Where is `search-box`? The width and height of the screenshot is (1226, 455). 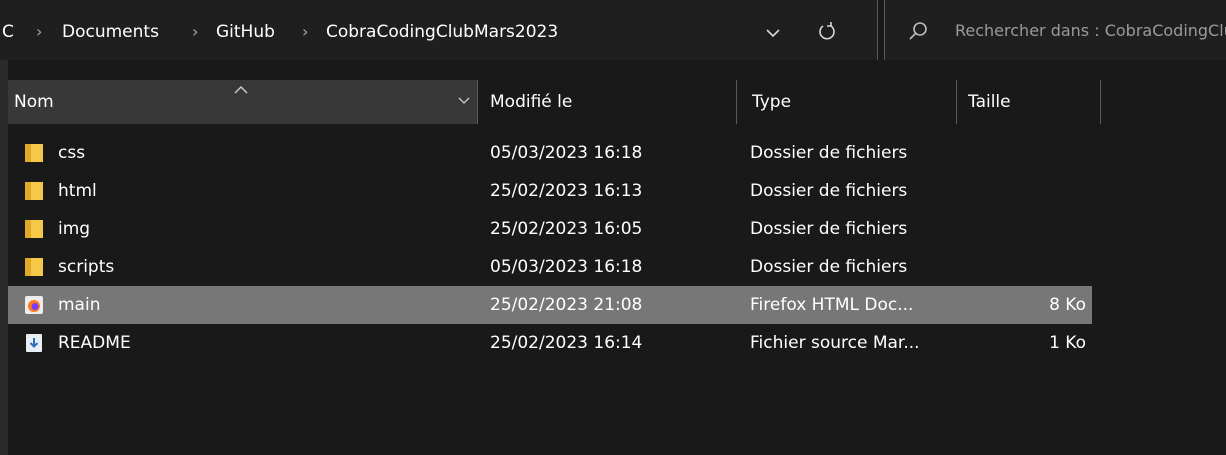
search-box is located at coordinates (1055, 30).